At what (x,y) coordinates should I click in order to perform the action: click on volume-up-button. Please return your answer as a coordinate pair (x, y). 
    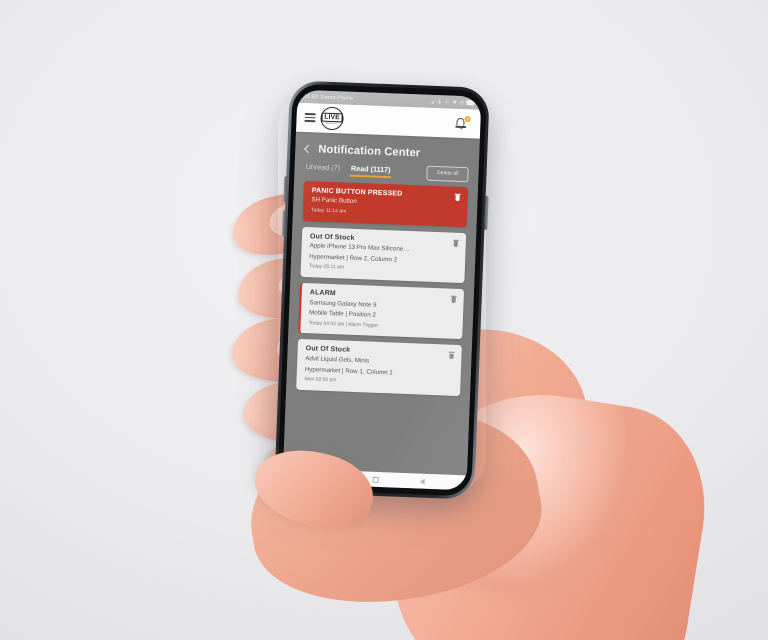
    Looking at the image, I should click on (284, 189).